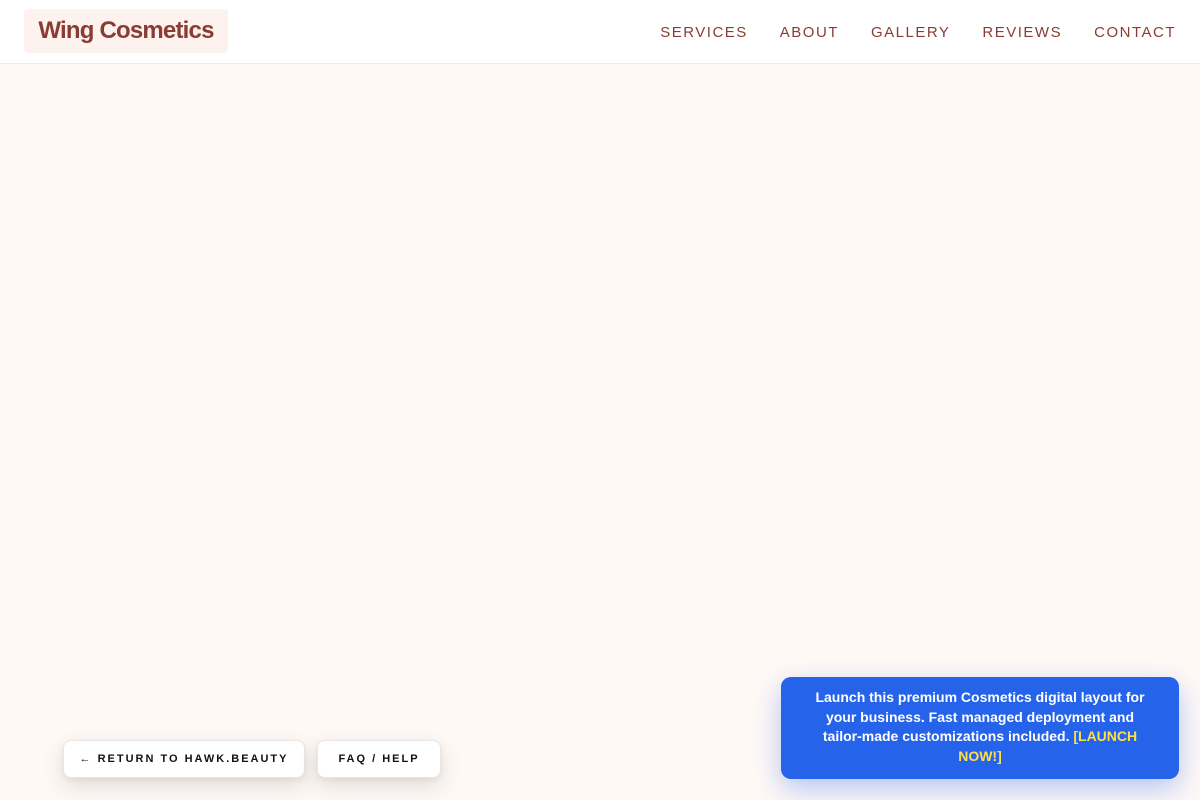 Image resolution: width=1200 pixels, height=800 pixels. I want to click on nav-item-reviews: REVIEWS, so click(1022, 32).